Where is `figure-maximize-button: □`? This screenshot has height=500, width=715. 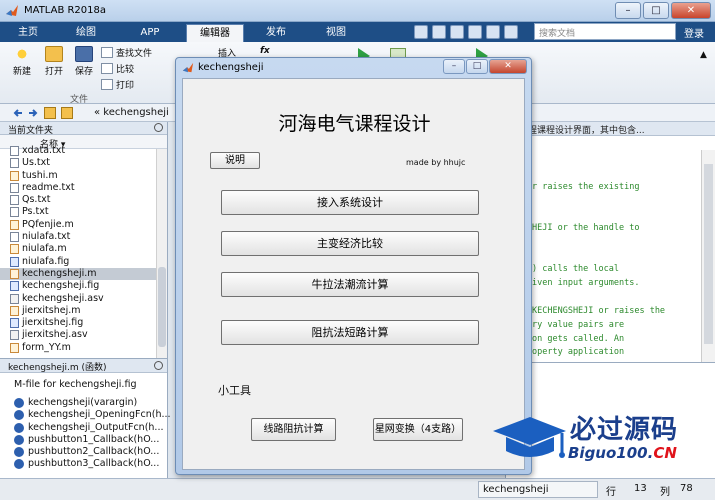
figure-maximize-button: □ is located at coordinates (477, 66).